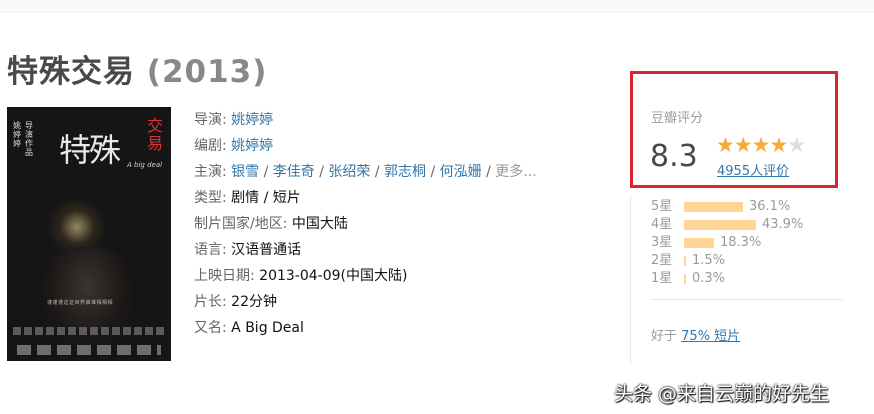  I want to click on cast-link: 张绍荣, so click(349, 172).